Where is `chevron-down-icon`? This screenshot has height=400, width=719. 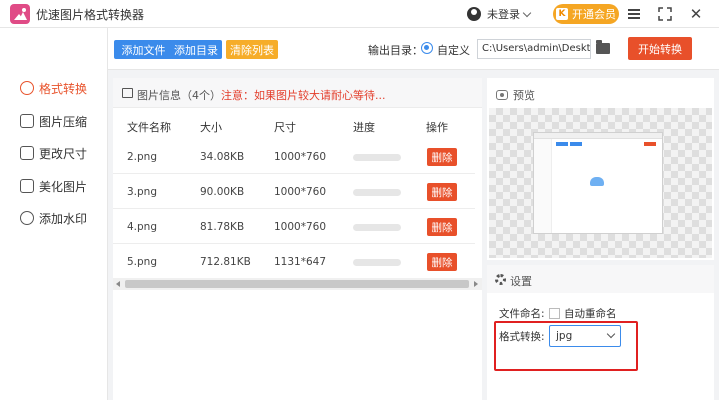
chevron-down-icon is located at coordinates (527, 12).